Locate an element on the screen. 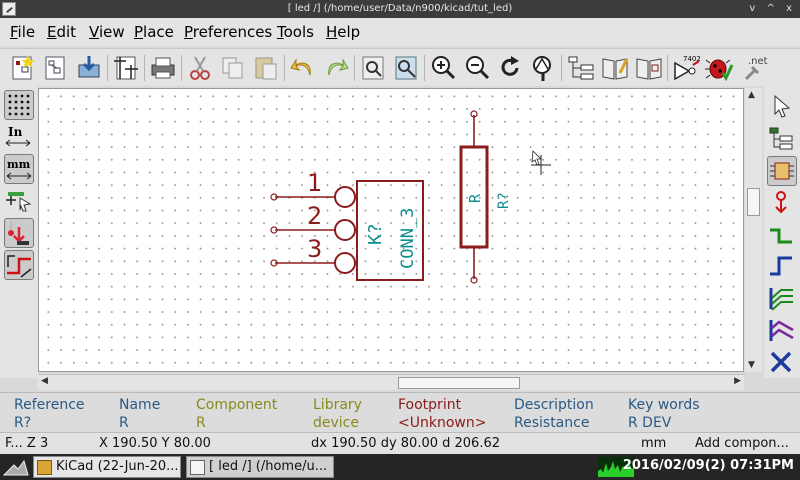  wire-direction-toggle is located at coordinates (19, 265).